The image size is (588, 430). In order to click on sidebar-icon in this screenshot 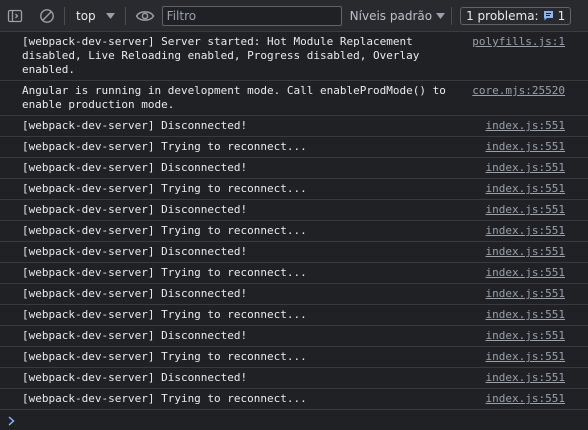, I will do `click(15, 16)`.